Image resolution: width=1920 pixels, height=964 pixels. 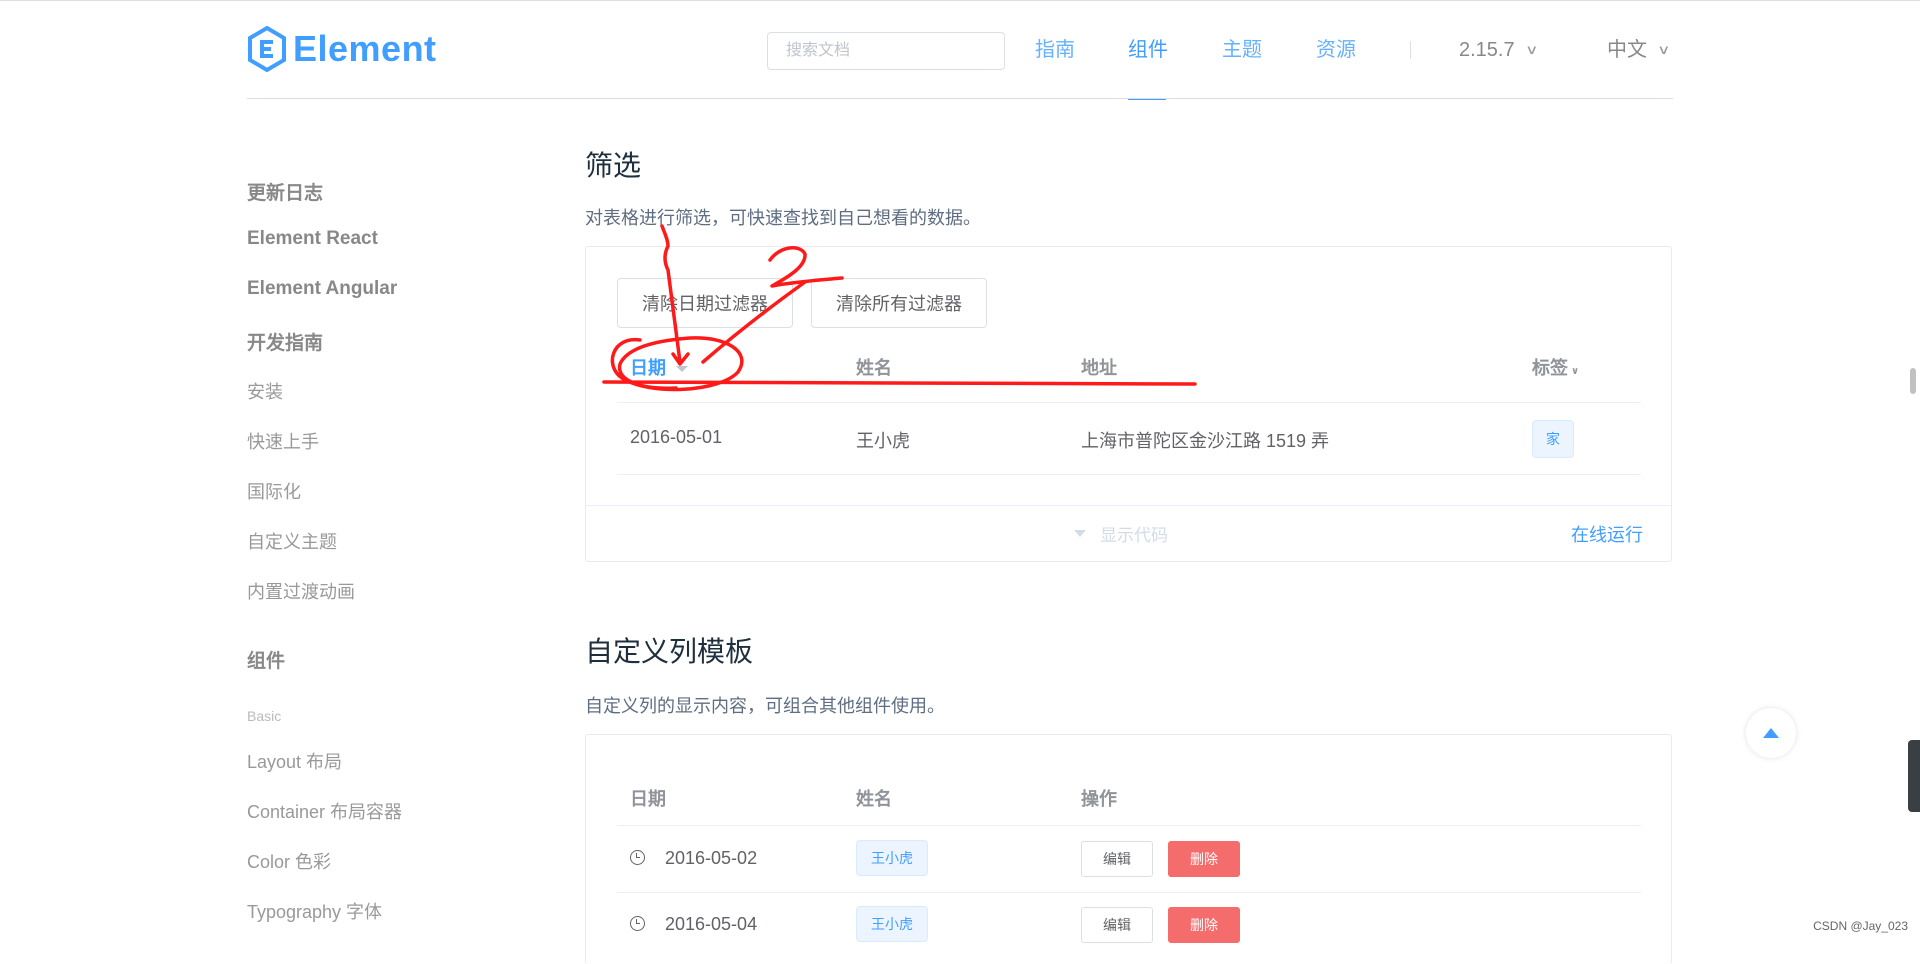 What do you see at coordinates (301, 591) in the screenshot?
I see `sidebar-item-transition: 内置过渡动画` at bounding box center [301, 591].